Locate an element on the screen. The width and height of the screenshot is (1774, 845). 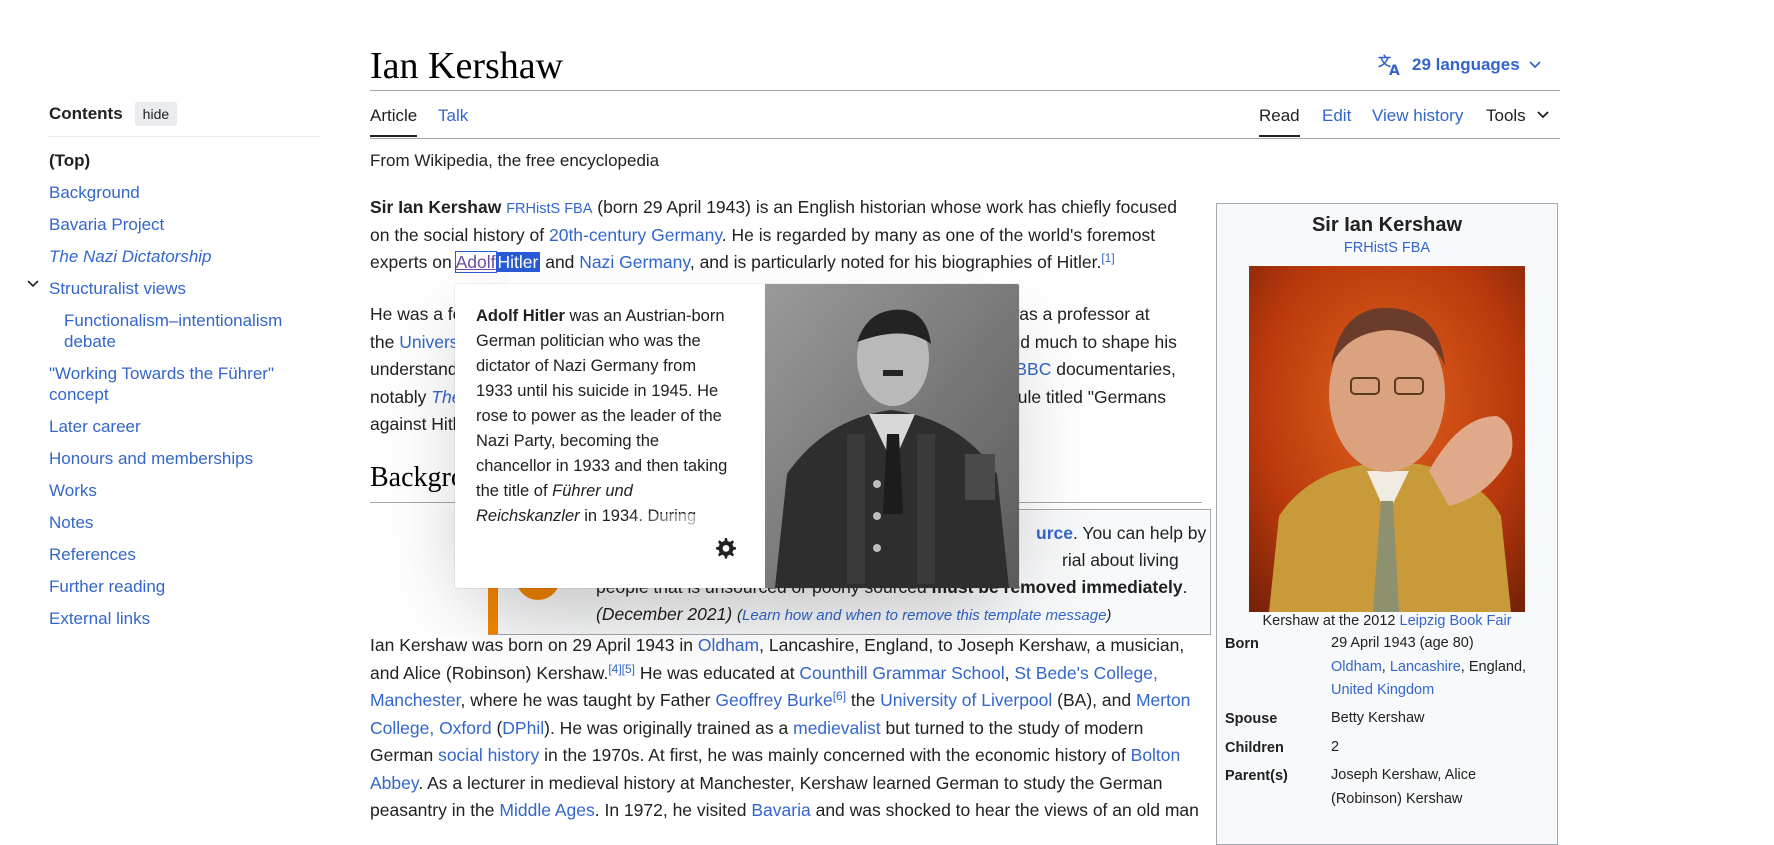
infobox-title: Sir Ian Kershaw is located at coordinates (1387, 225).